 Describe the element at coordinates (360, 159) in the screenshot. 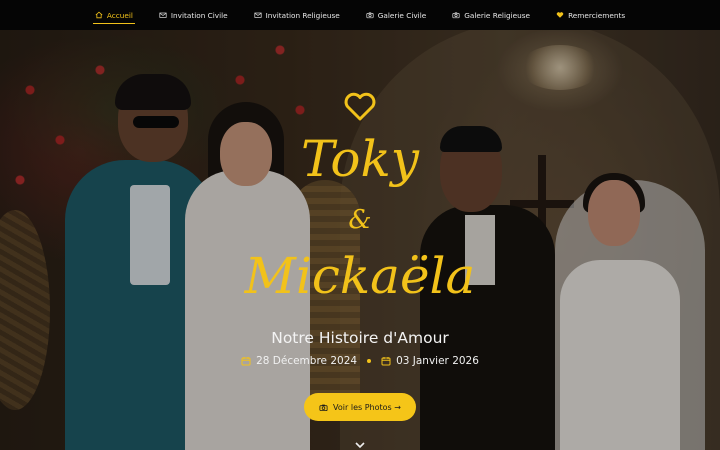

I see `couple-name-first: Toky` at that location.